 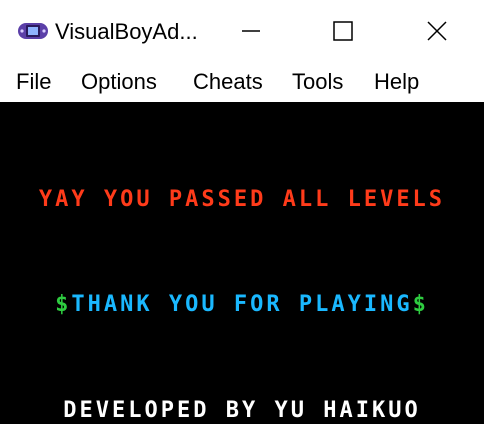 I want to click on maximize-button, so click(x=343, y=31).